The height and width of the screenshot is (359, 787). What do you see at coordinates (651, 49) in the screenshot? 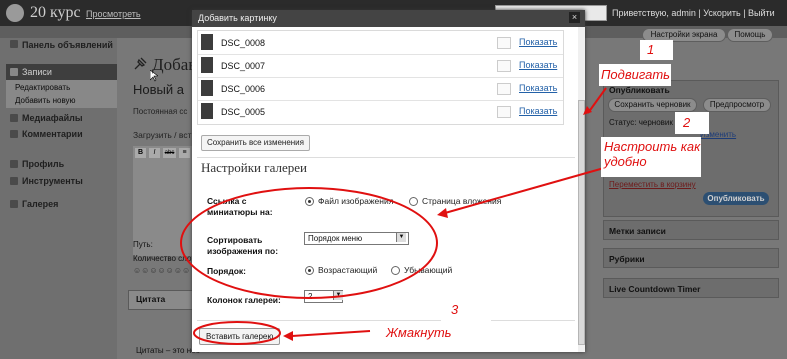
I see `annotation-number-1: 1` at bounding box center [651, 49].